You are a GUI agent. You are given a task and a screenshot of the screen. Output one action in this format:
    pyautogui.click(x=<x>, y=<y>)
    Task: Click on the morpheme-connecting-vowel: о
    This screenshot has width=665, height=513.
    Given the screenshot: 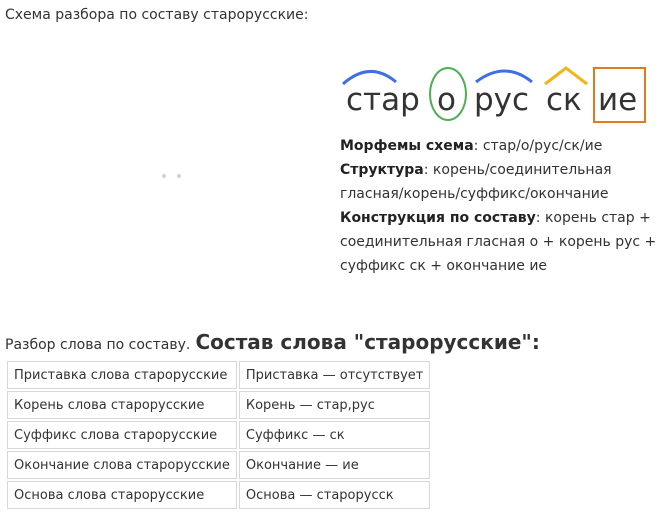 What is the action you would take?
    pyautogui.click(x=446, y=100)
    